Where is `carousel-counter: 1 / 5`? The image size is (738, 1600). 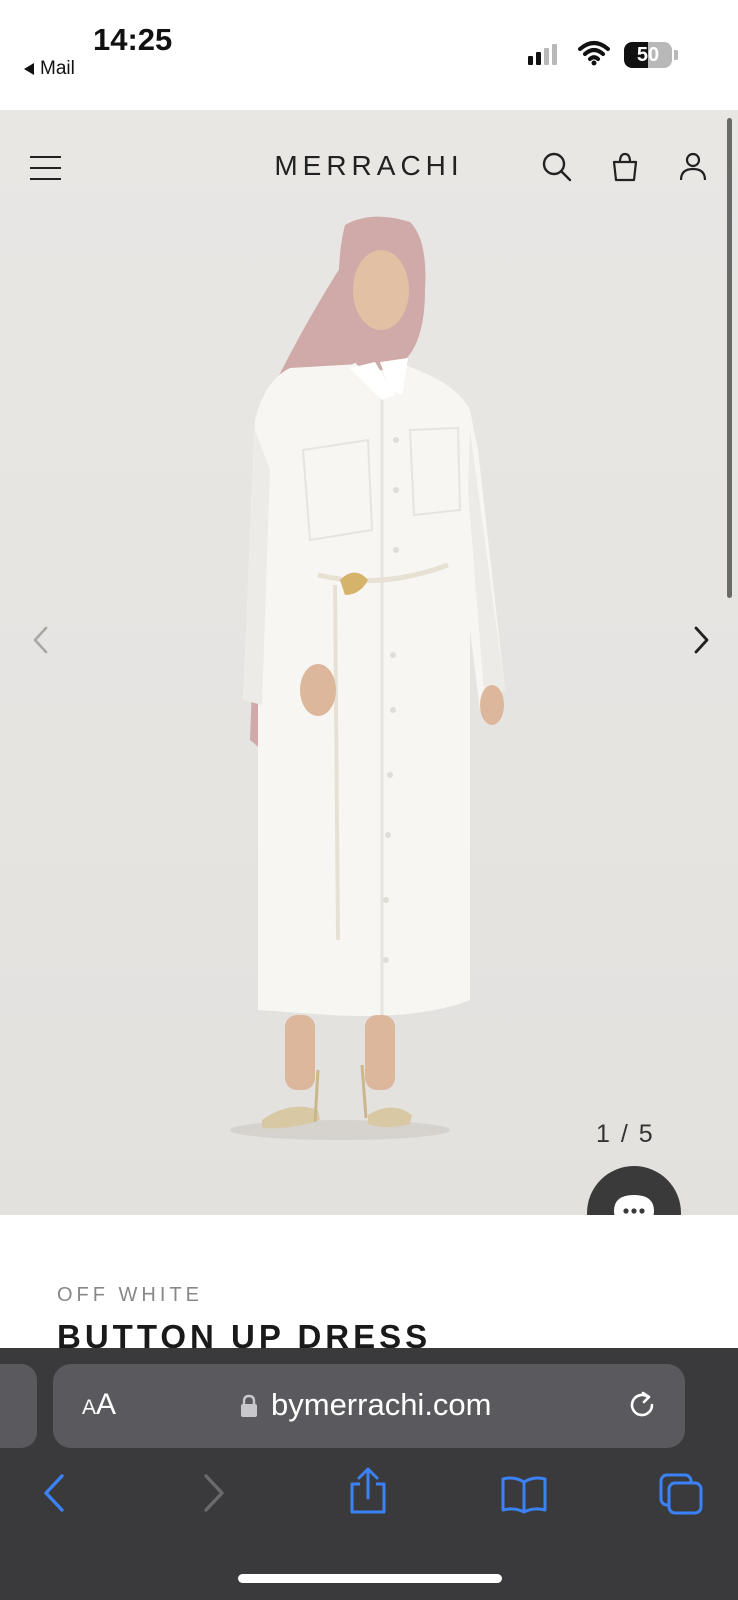
carousel-counter: 1 / 5 is located at coordinates (625, 1134).